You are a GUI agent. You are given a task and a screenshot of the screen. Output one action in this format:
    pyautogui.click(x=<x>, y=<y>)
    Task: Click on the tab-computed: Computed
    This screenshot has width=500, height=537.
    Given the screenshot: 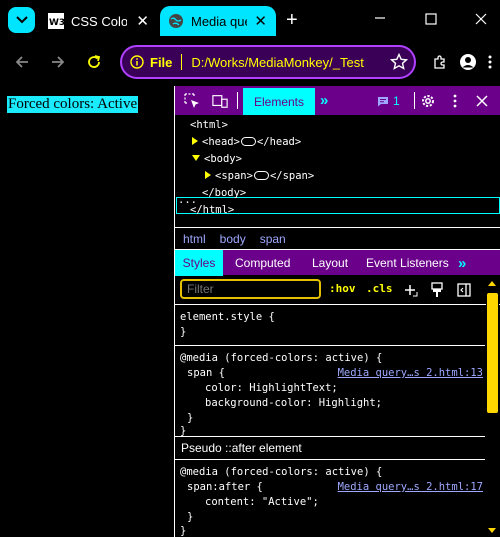 What is the action you would take?
    pyautogui.click(x=262, y=263)
    